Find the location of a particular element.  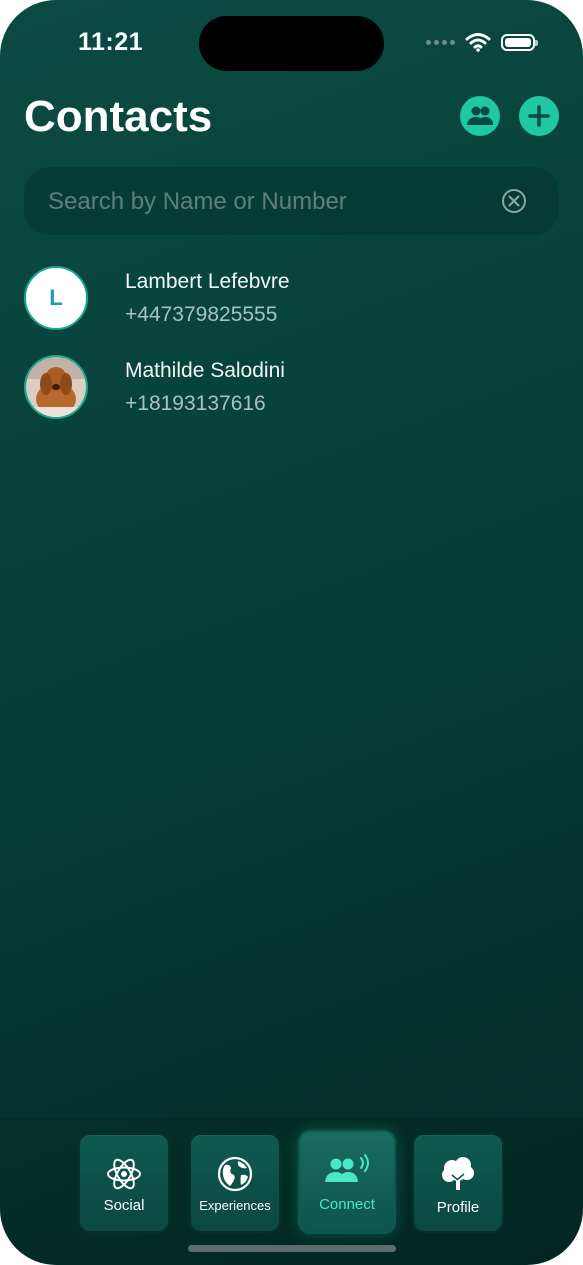

dog-photo-icon is located at coordinates (56, 387).